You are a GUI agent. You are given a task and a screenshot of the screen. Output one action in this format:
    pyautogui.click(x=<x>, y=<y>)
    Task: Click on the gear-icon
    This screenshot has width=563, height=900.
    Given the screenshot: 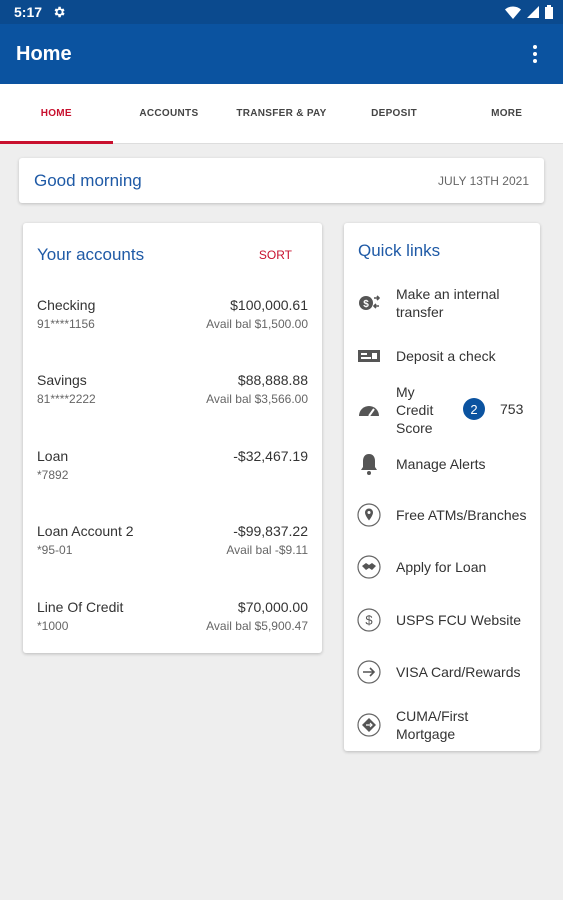 What is the action you would take?
    pyautogui.click(x=59, y=12)
    